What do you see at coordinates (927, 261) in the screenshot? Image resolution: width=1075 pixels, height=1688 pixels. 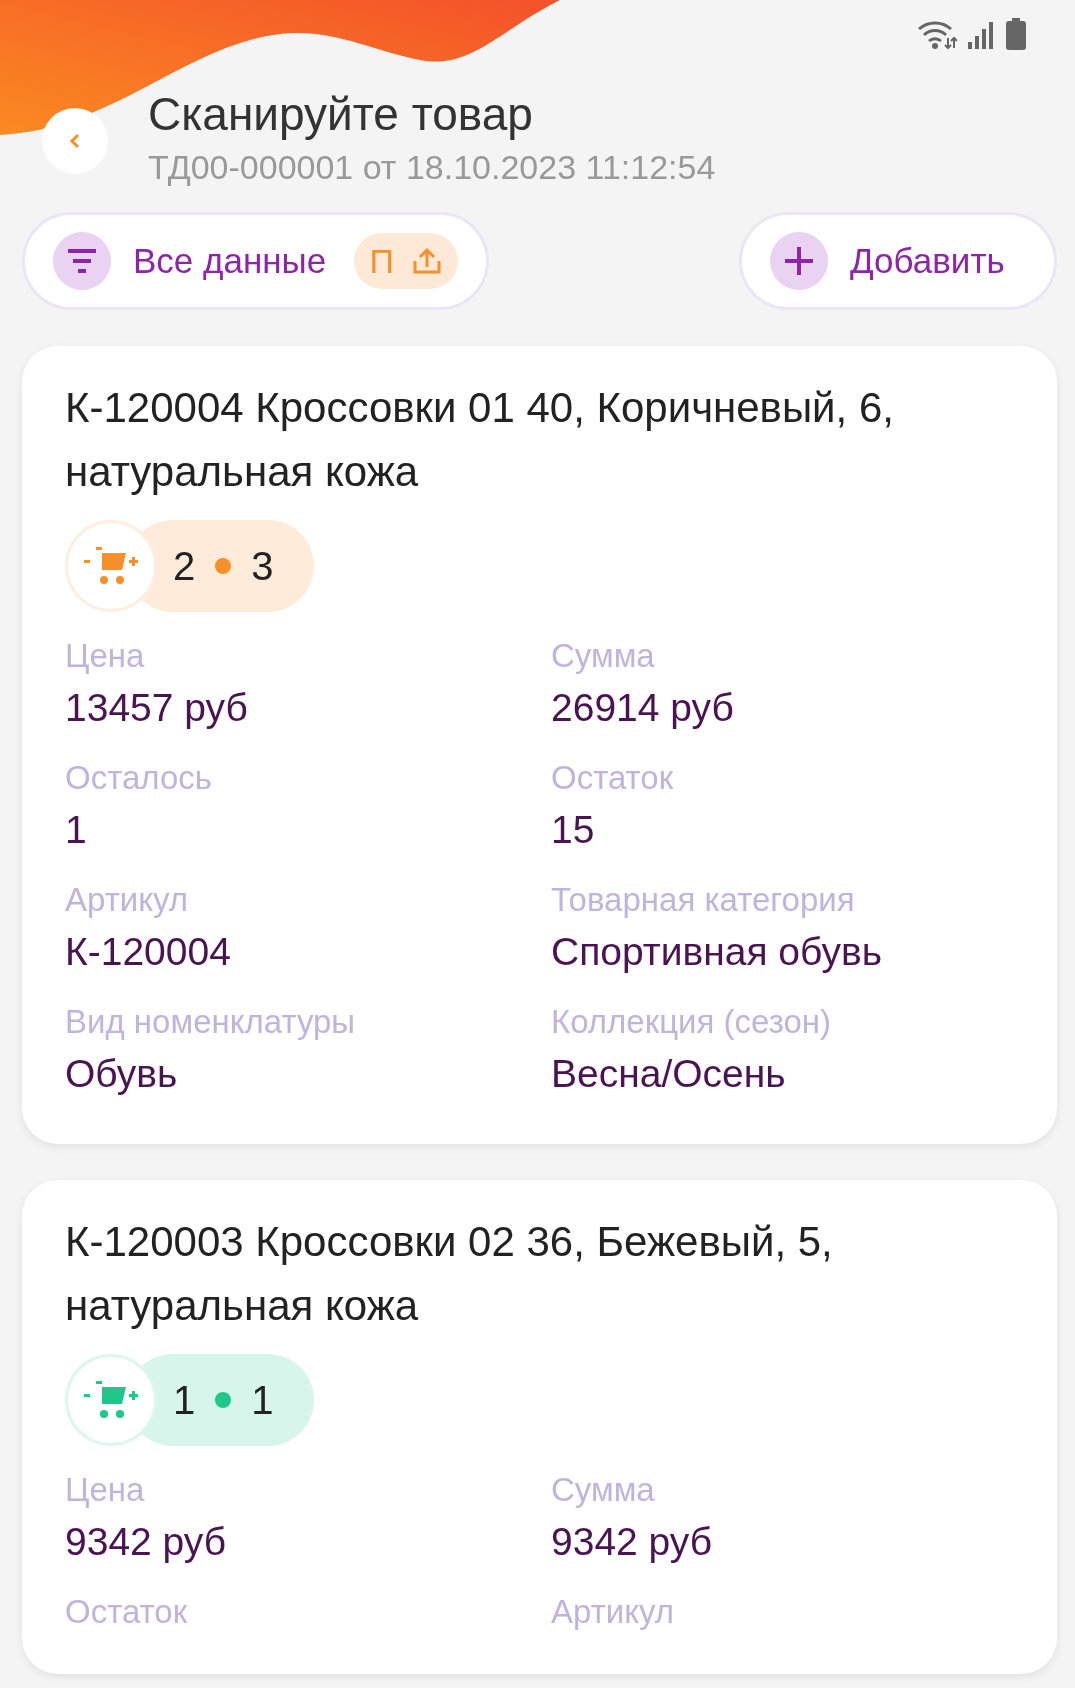 I see `add-label: Добавить` at bounding box center [927, 261].